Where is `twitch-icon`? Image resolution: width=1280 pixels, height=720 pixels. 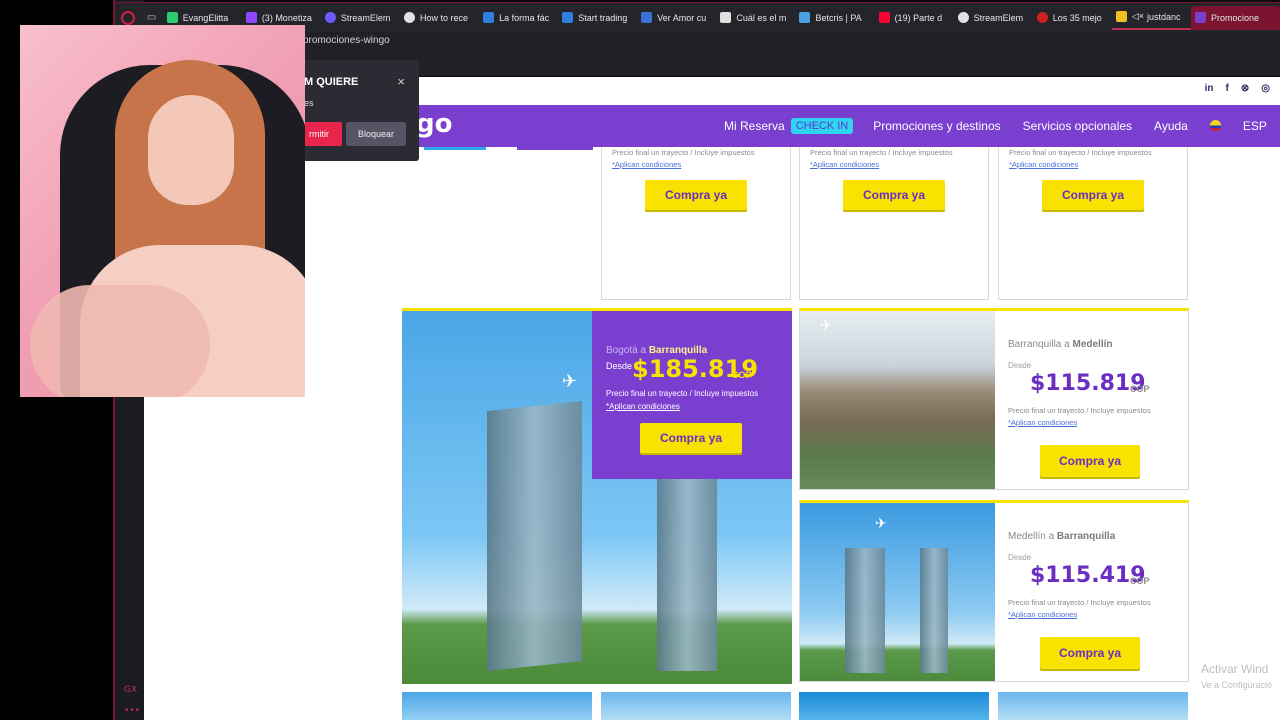 twitch-icon is located at coordinates (251, 17).